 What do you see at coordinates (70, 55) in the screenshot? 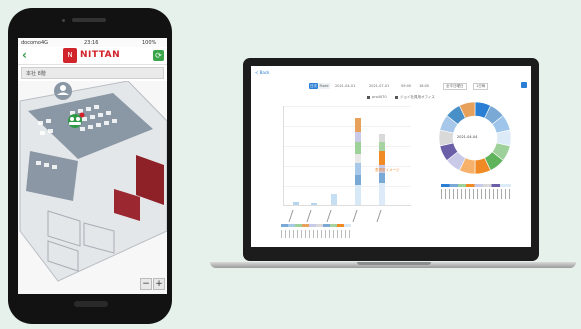
I see `brand-logo-icon: N` at bounding box center [70, 55].